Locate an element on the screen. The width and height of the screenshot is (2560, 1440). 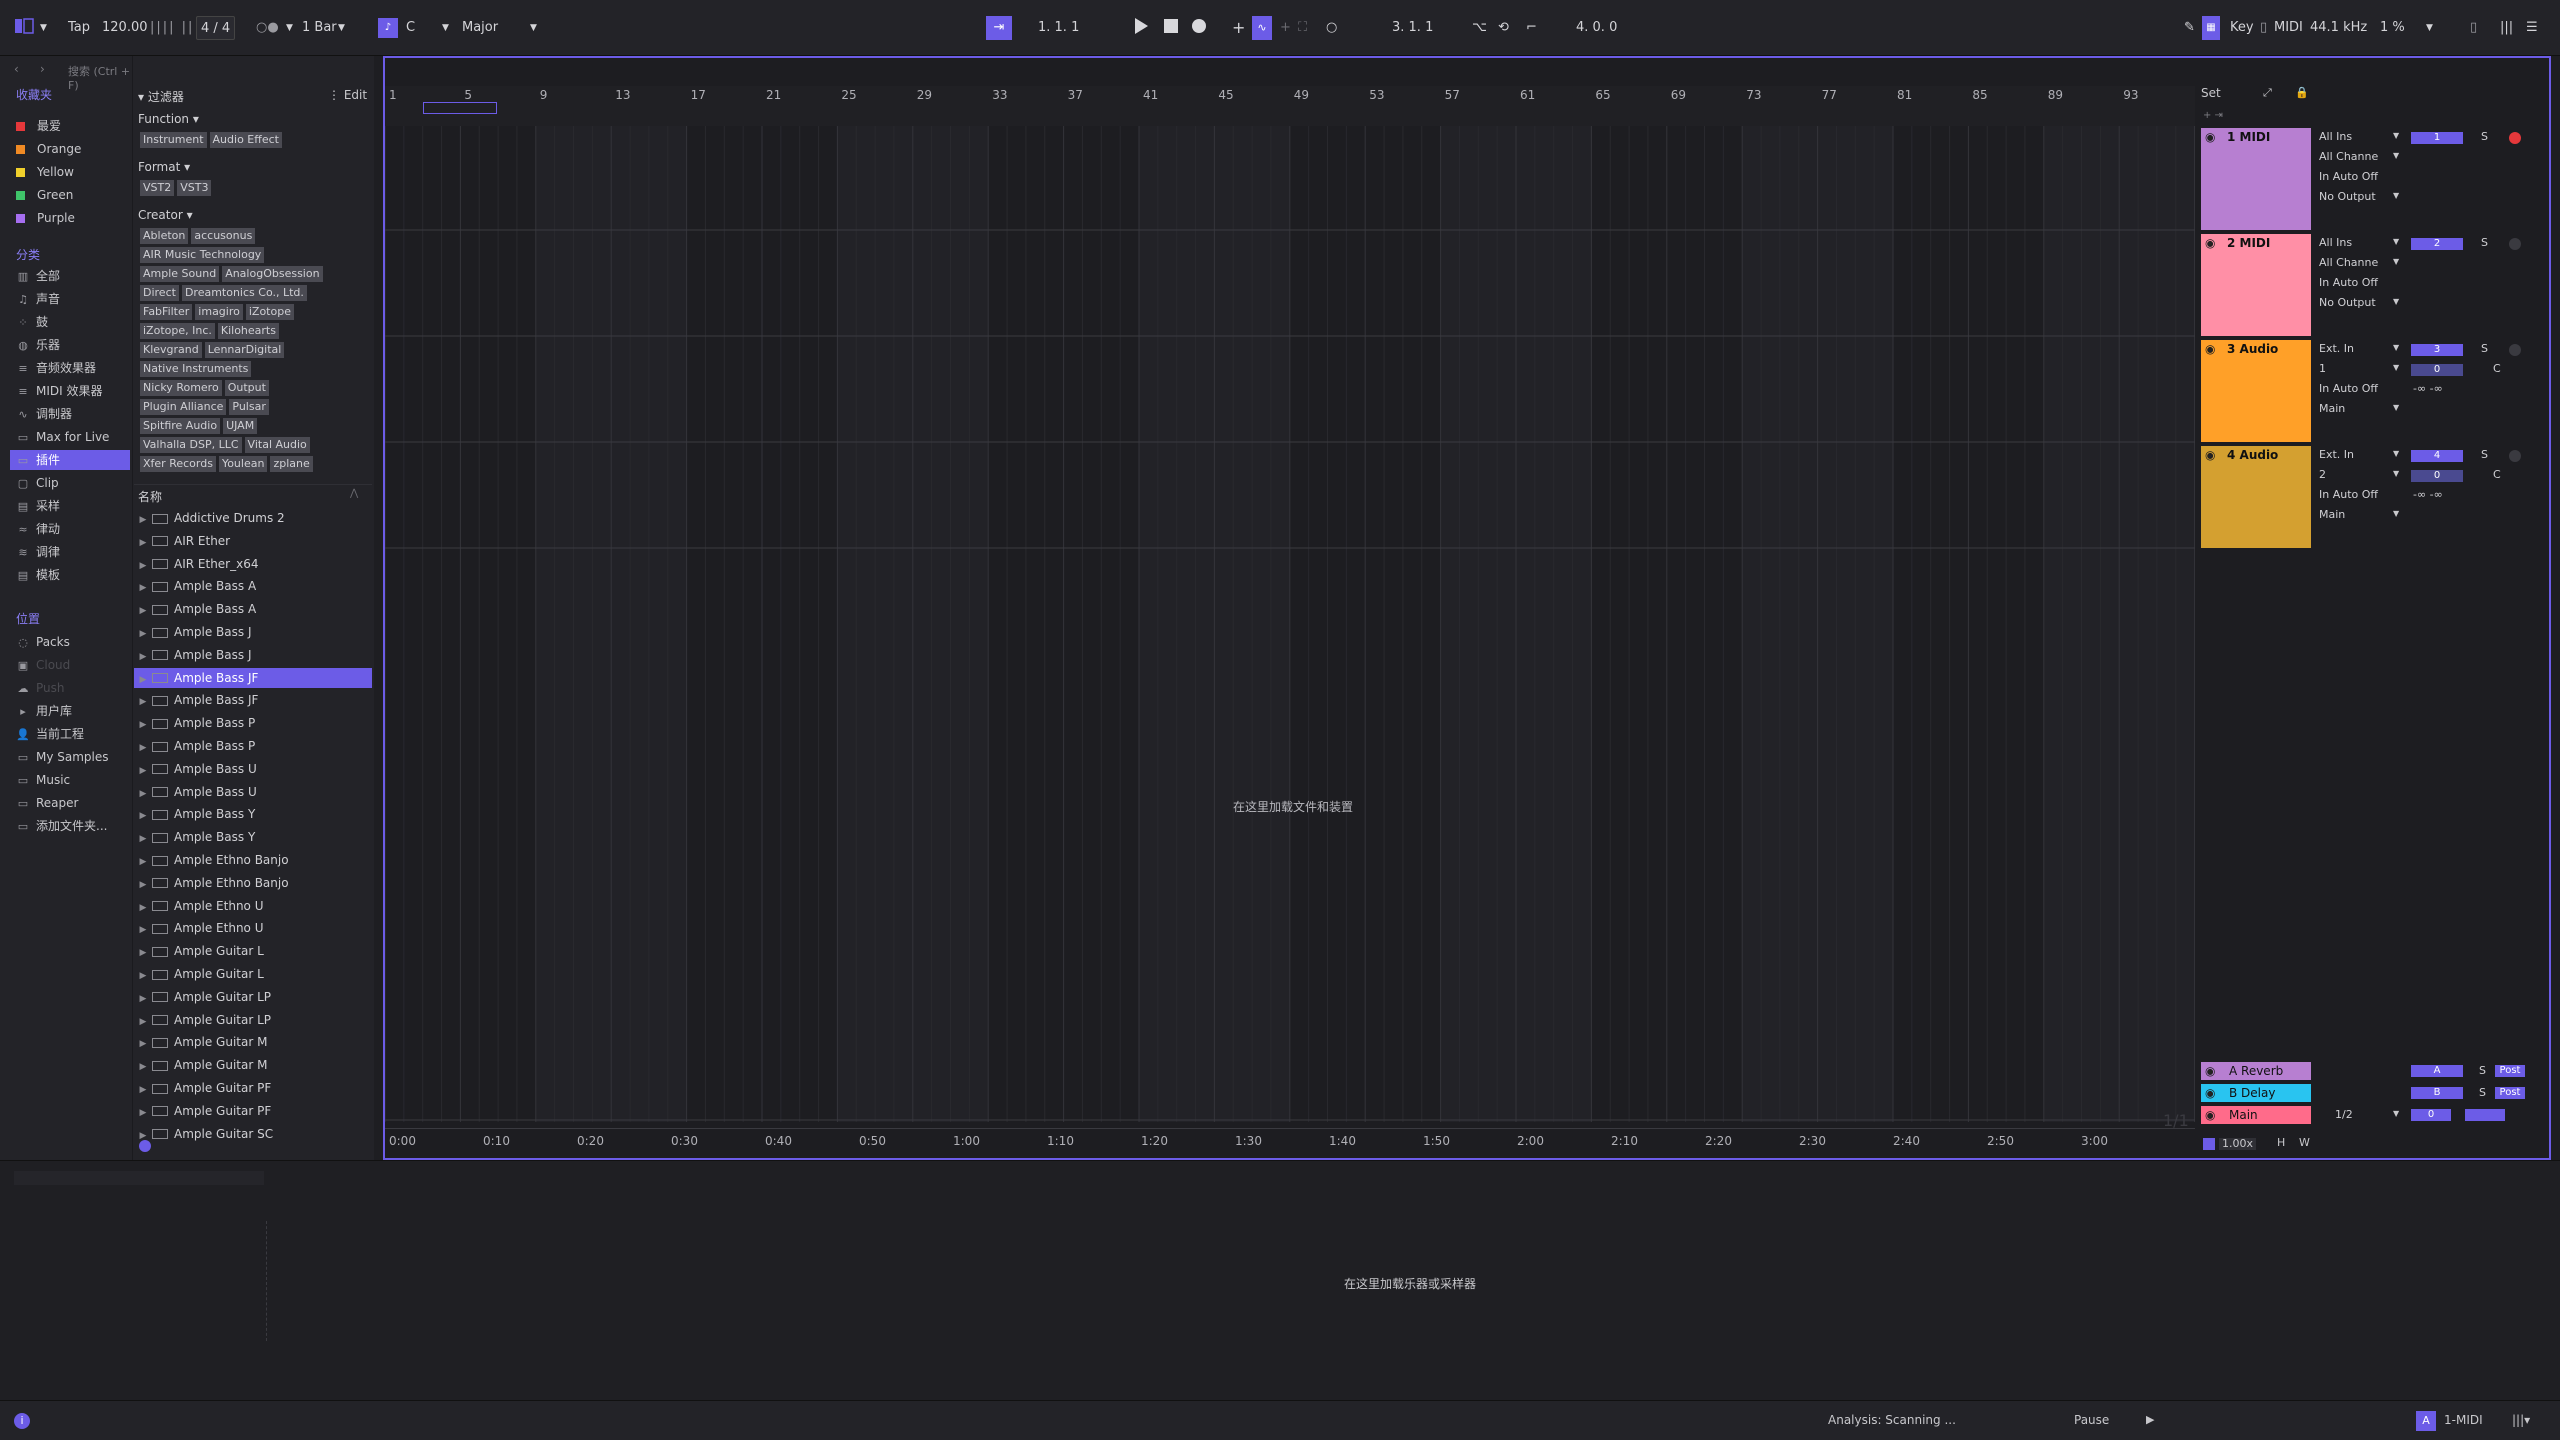
place-item: ◌ Packs is located at coordinates (43, 642).